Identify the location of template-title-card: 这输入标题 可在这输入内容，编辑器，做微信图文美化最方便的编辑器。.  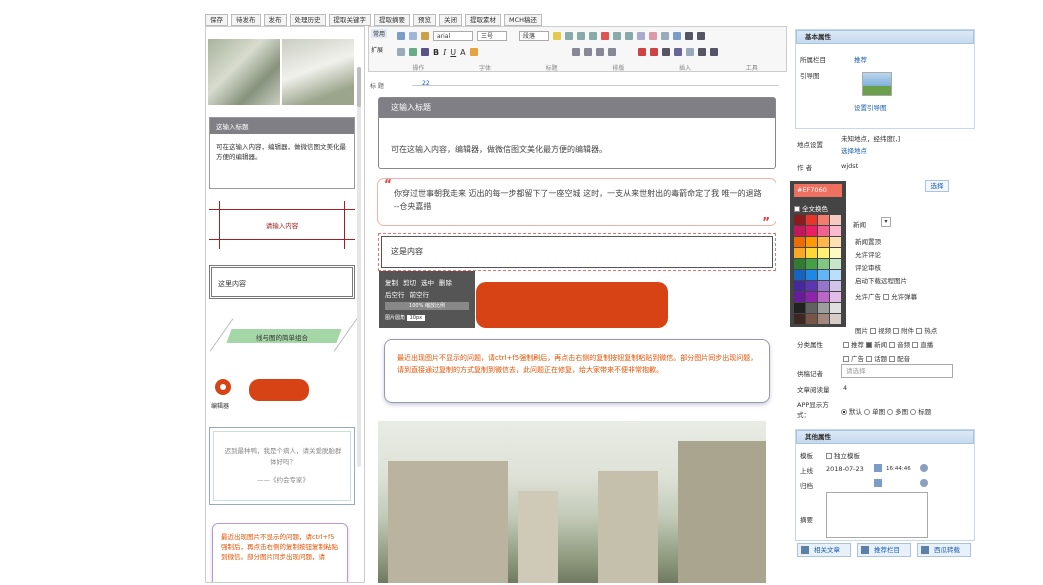
(282, 153).